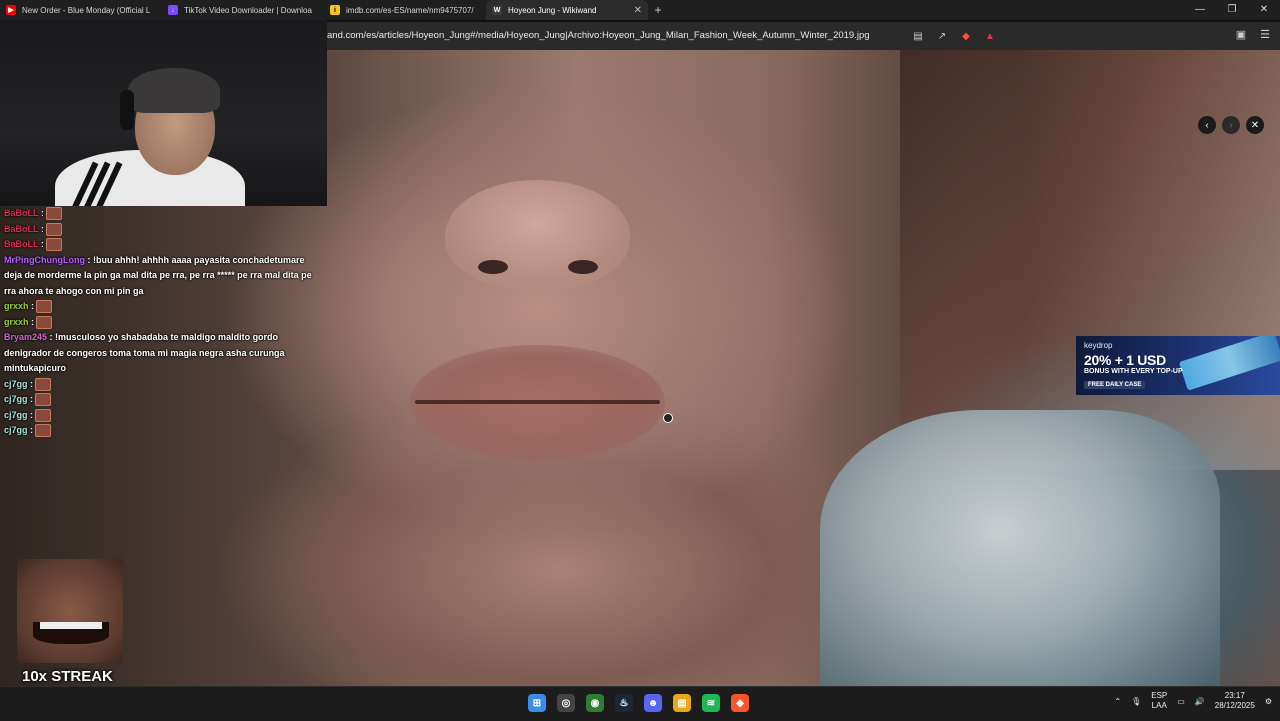 This screenshot has width=1280, height=721. I want to click on streak-emote-image, so click(70, 611).